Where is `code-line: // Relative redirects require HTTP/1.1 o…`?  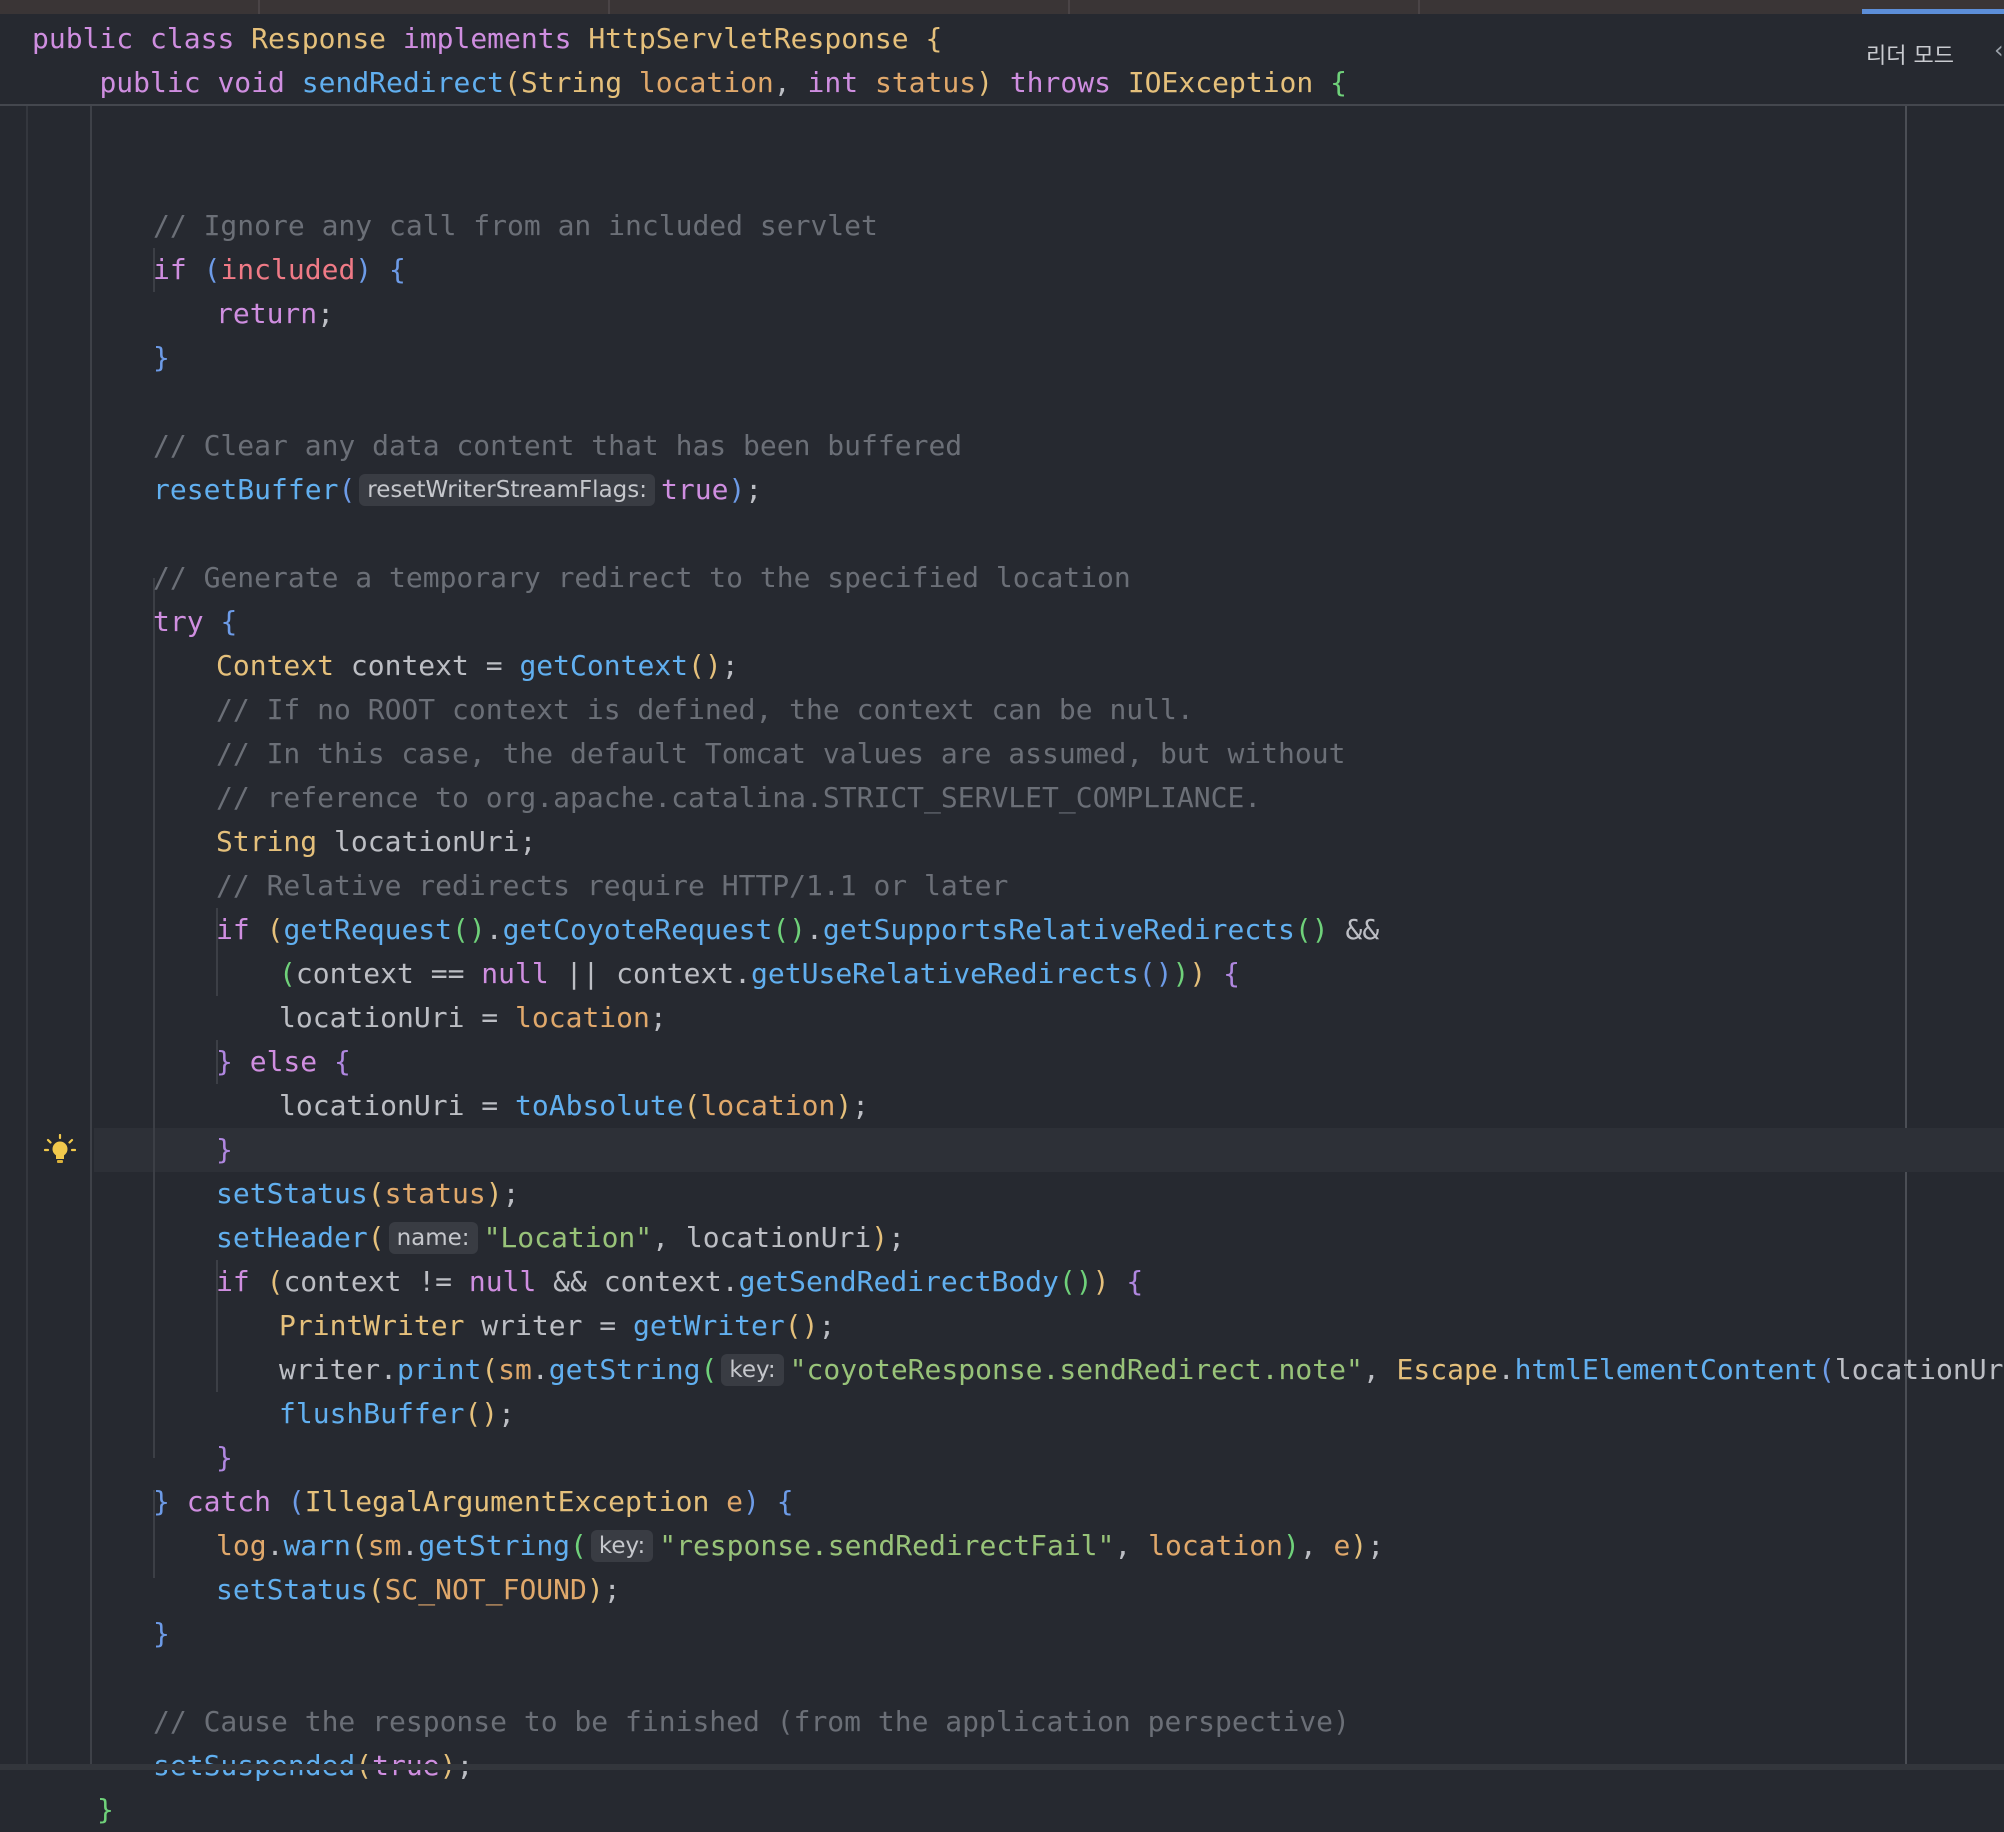
code-line: // Relative redirects require HTTP/1.1 o… is located at coordinates (1002, 886).